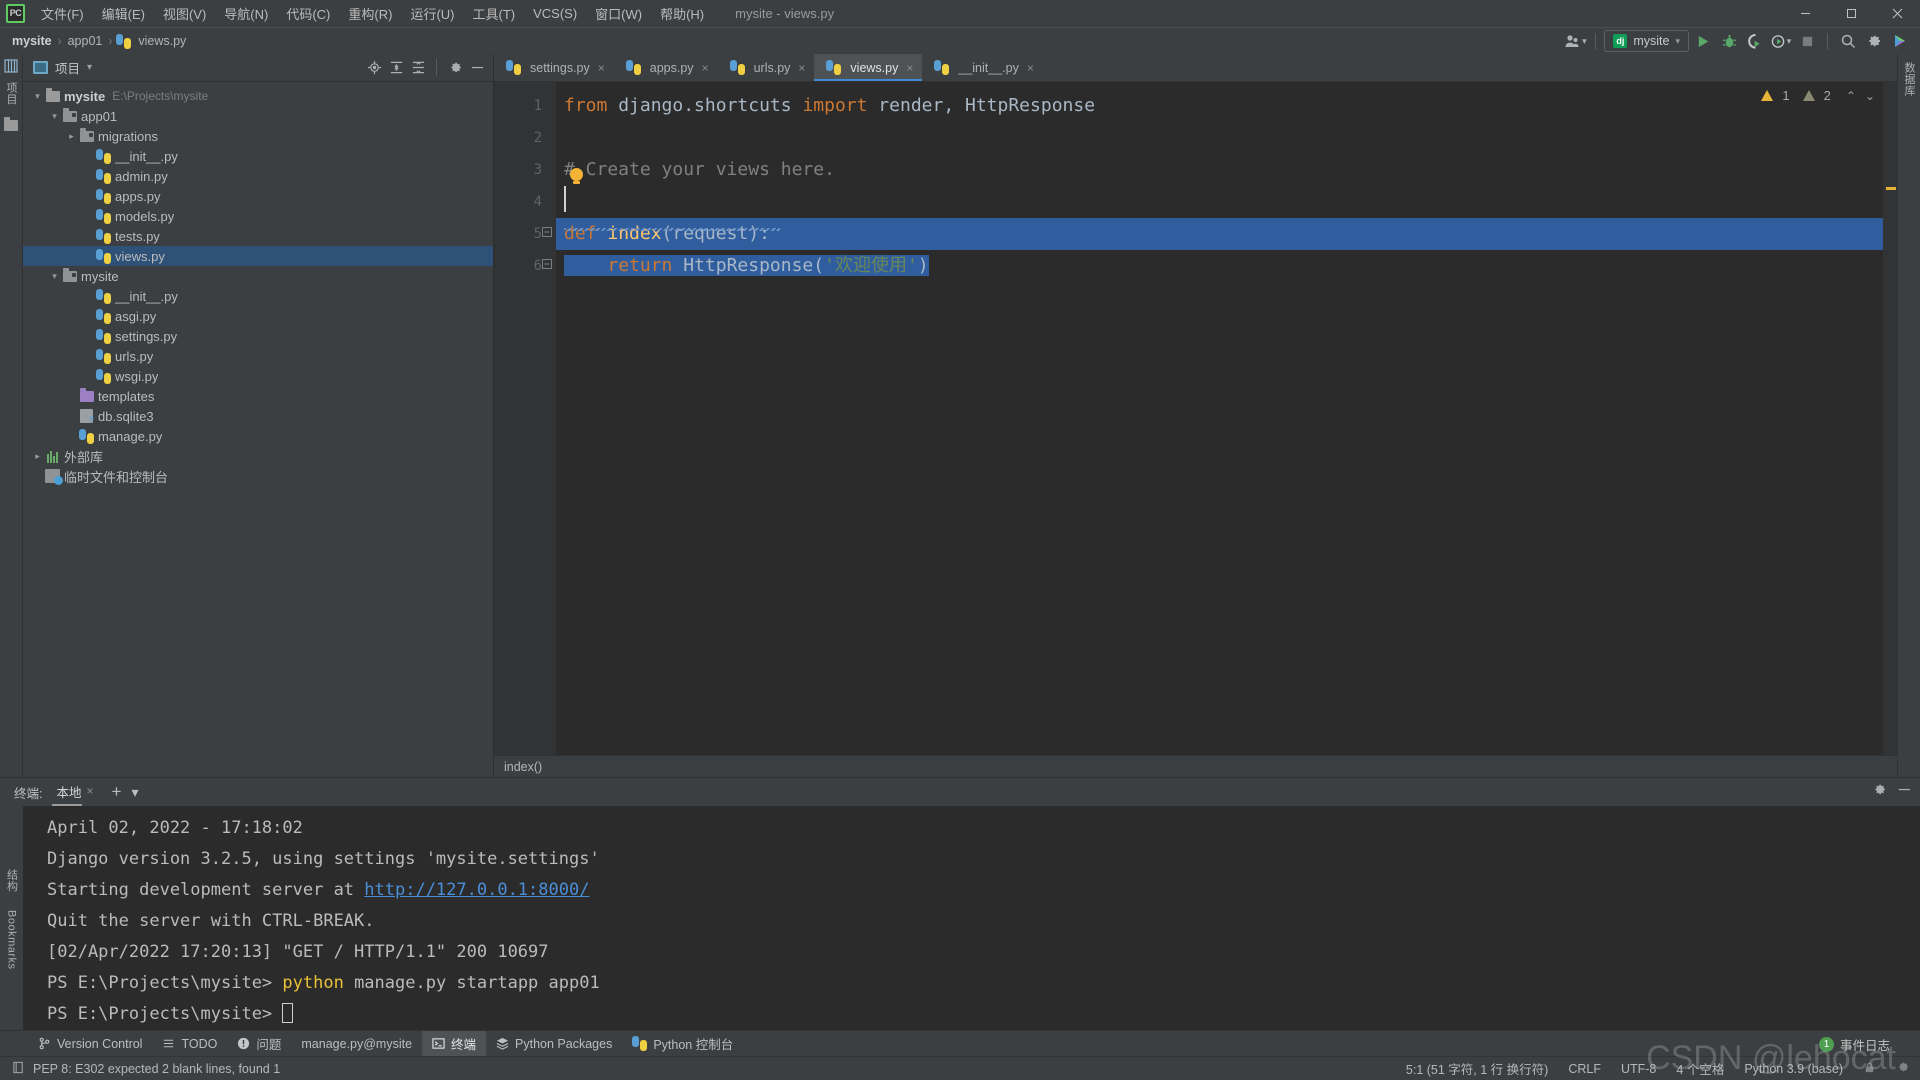 This screenshot has width=1920, height=1080. What do you see at coordinates (576, 176) in the screenshot?
I see `intention-bulb-icon` at bounding box center [576, 176].